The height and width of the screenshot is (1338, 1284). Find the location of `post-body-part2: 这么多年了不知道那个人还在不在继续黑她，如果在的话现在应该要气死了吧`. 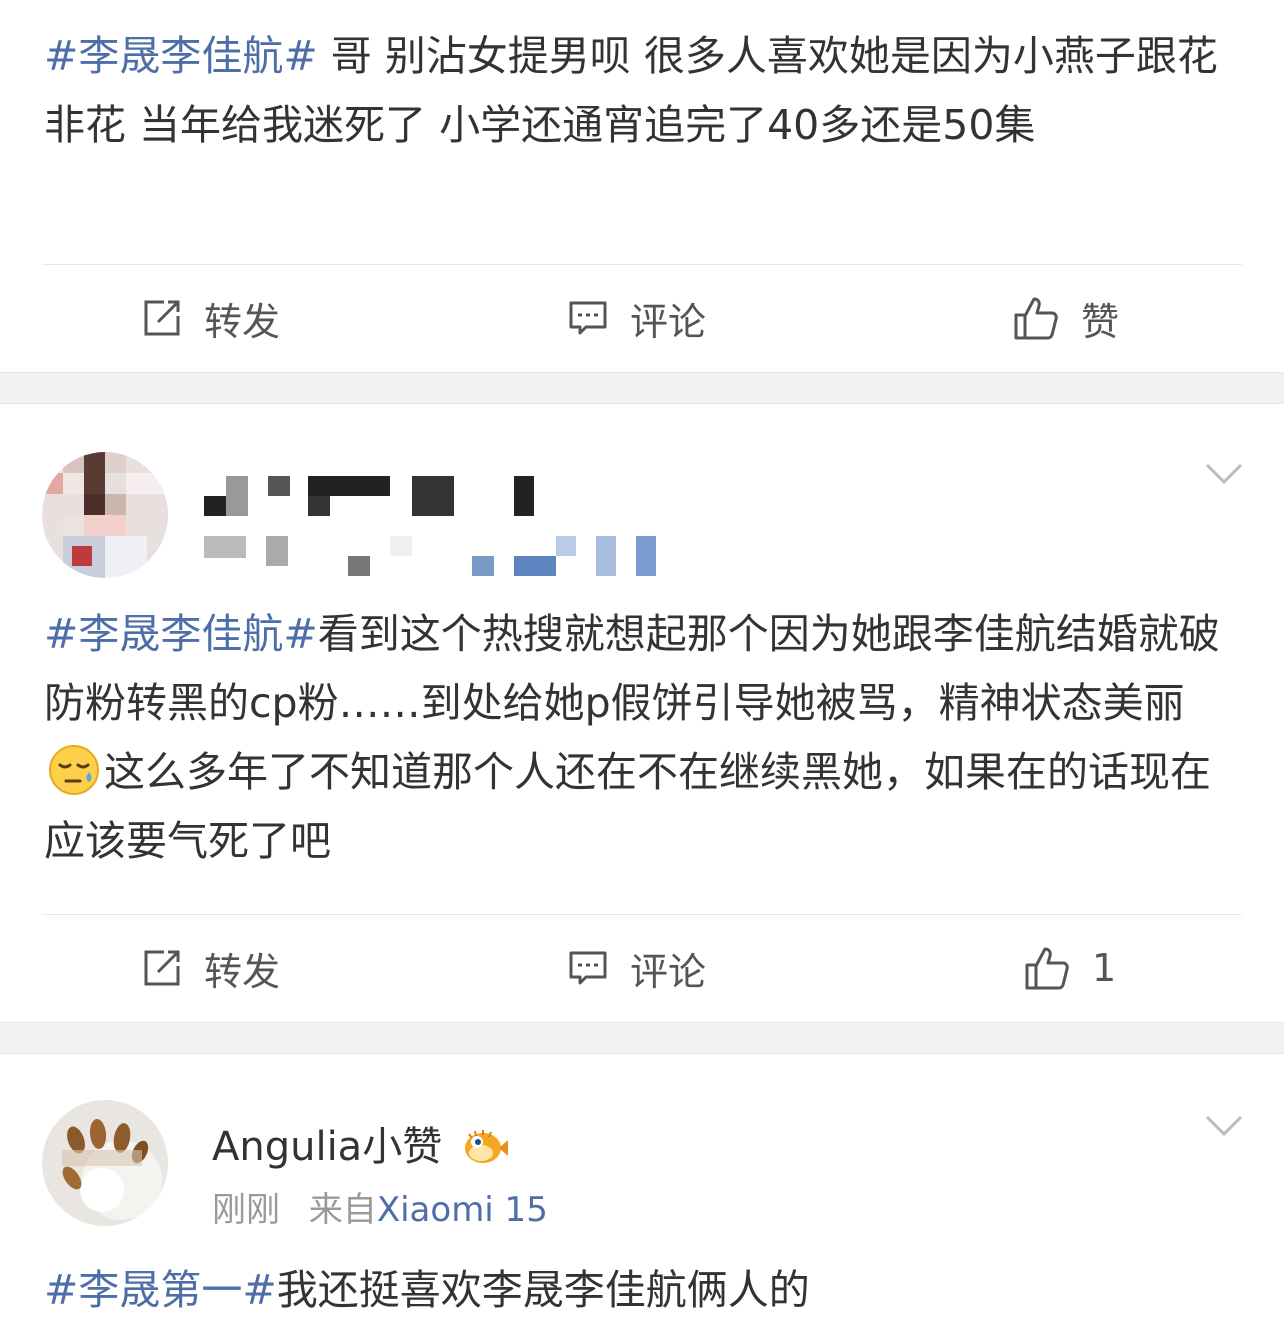

post-body-part2: 这么多年了不知道那个人还在不在继续黑她，如果在的话现在应该要气死了吧 is located at coordinates (627, 806).